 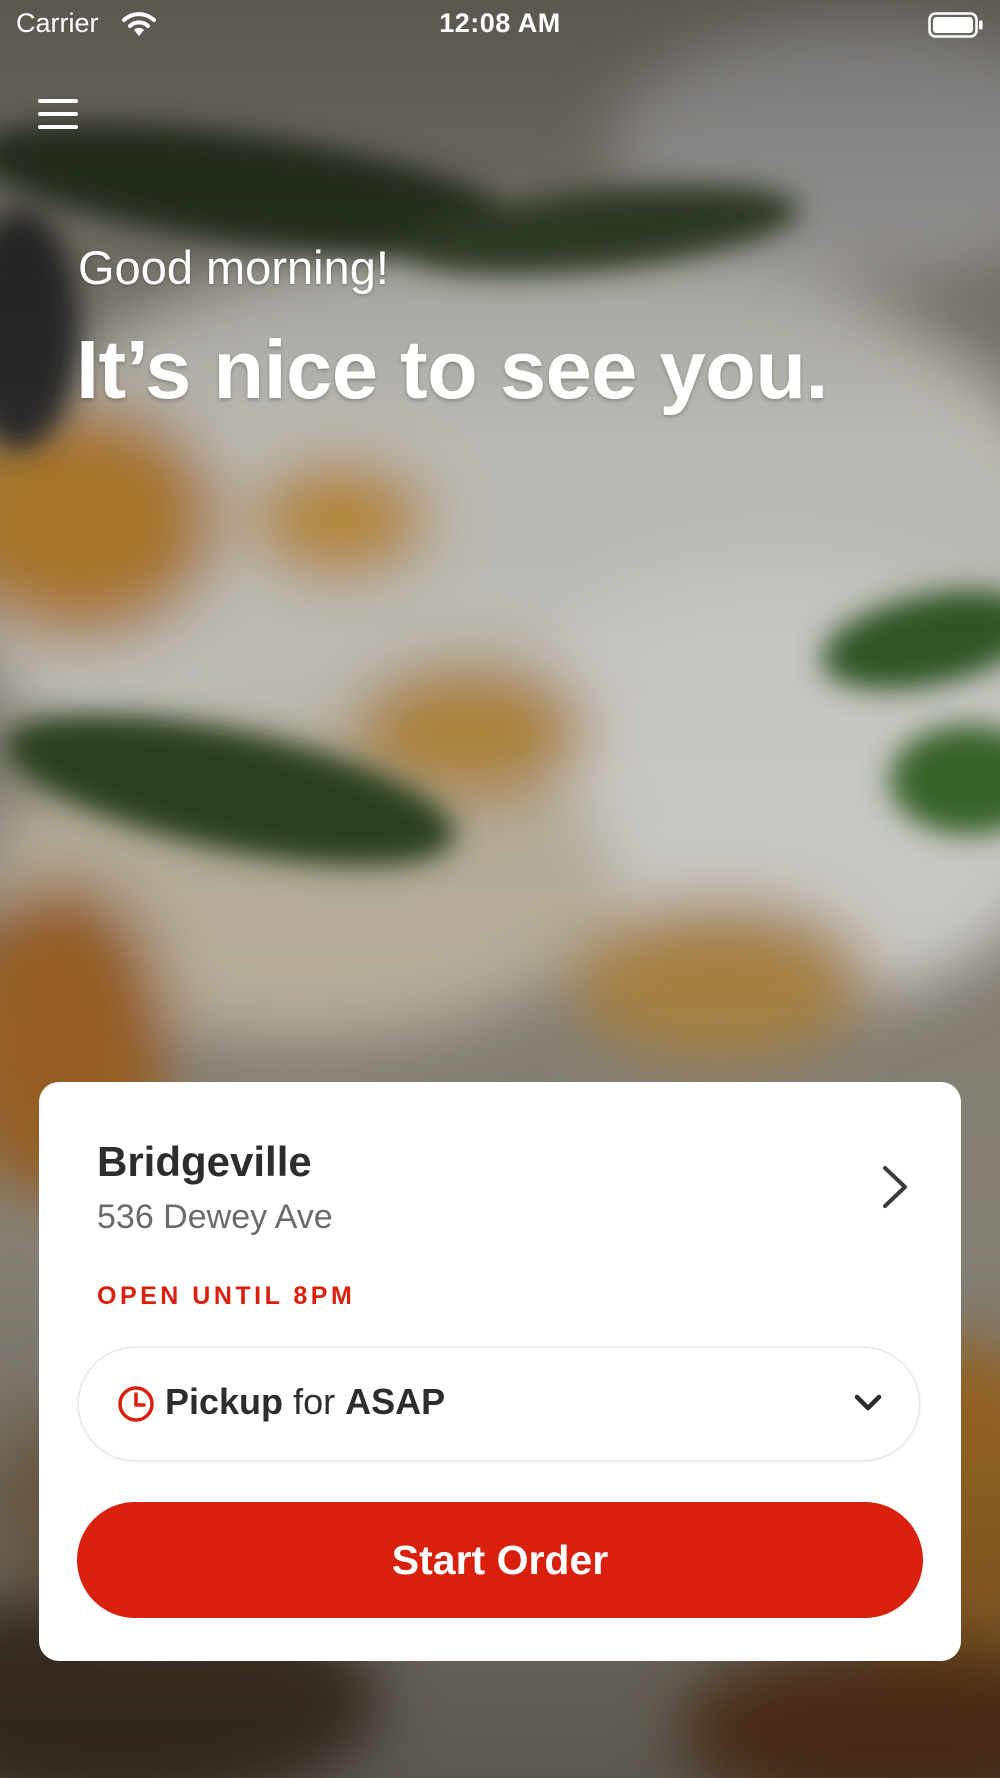 I want to click on clock-icon, so click(x=136, y=1404).